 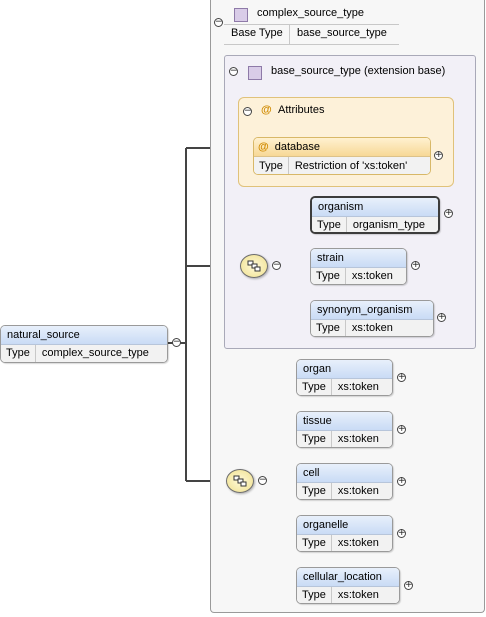 What do you see at coordinates (372, 310) in the screenshot?
I see `element-name: synonym_organism` at bounding box center [372, 310].